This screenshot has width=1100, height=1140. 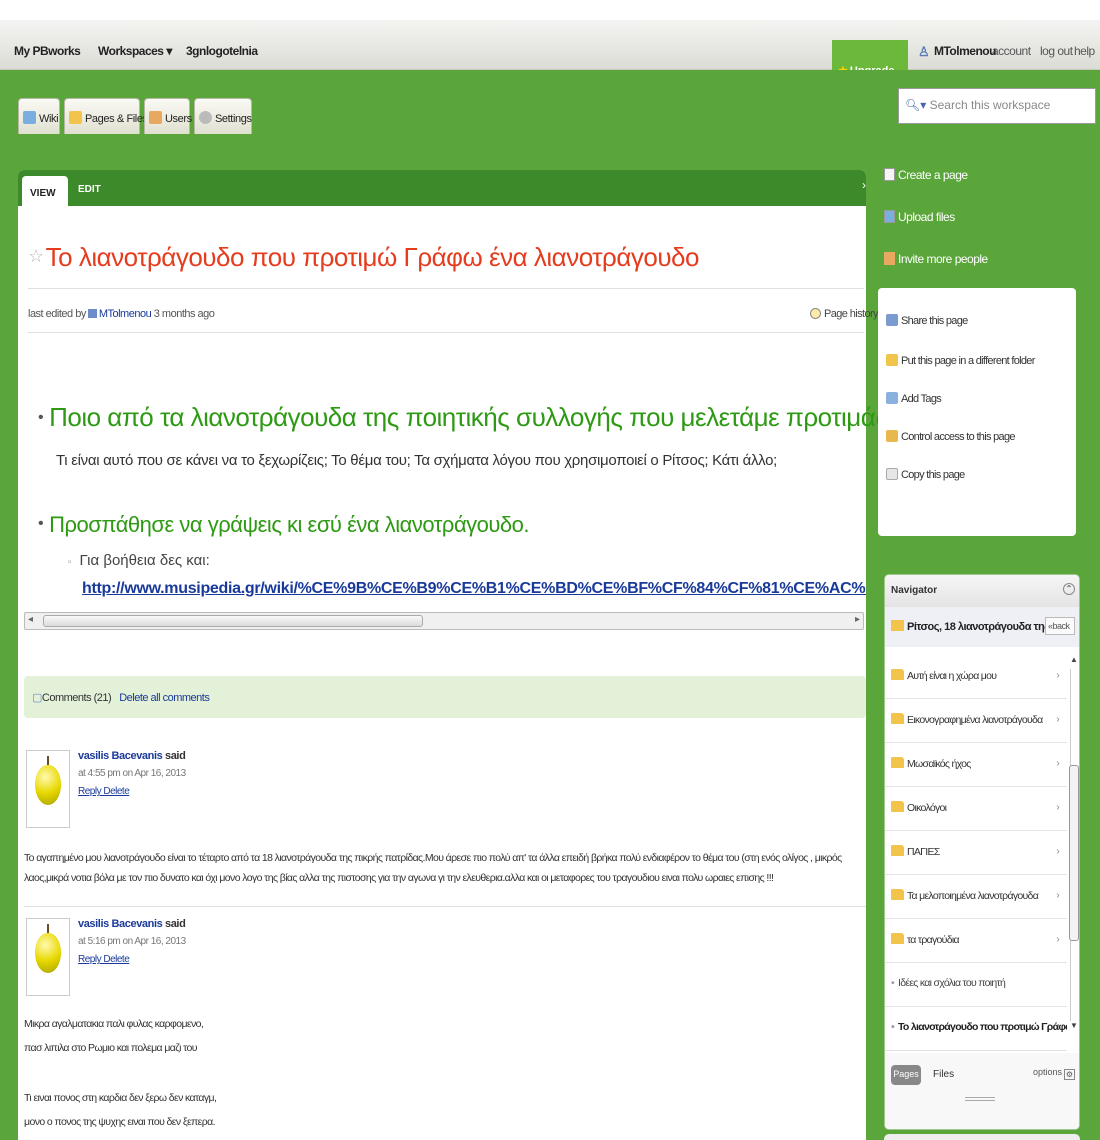 I want to click on tab-pages-files: Pages & Files, so click(x=106, y=116).